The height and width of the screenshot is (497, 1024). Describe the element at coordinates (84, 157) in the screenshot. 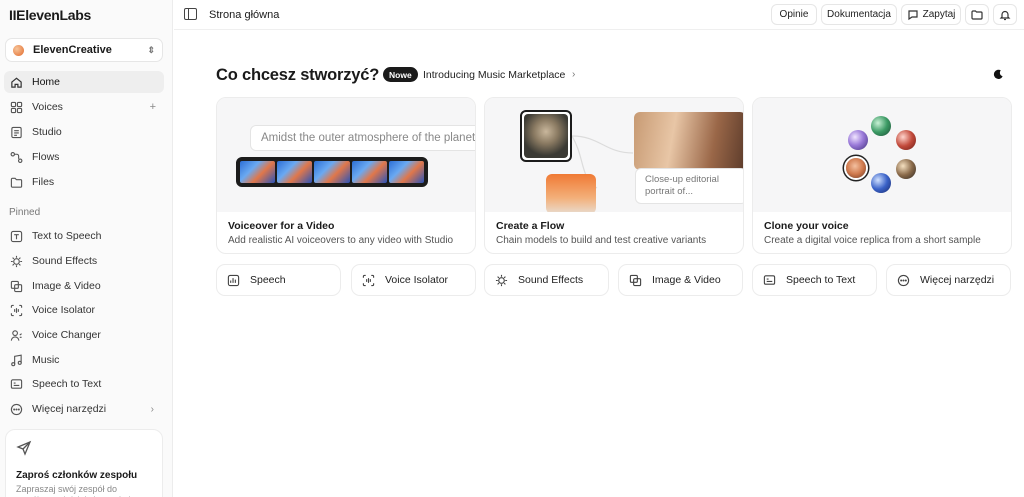

I see `sidebar-item-flows: Flows` at that location.